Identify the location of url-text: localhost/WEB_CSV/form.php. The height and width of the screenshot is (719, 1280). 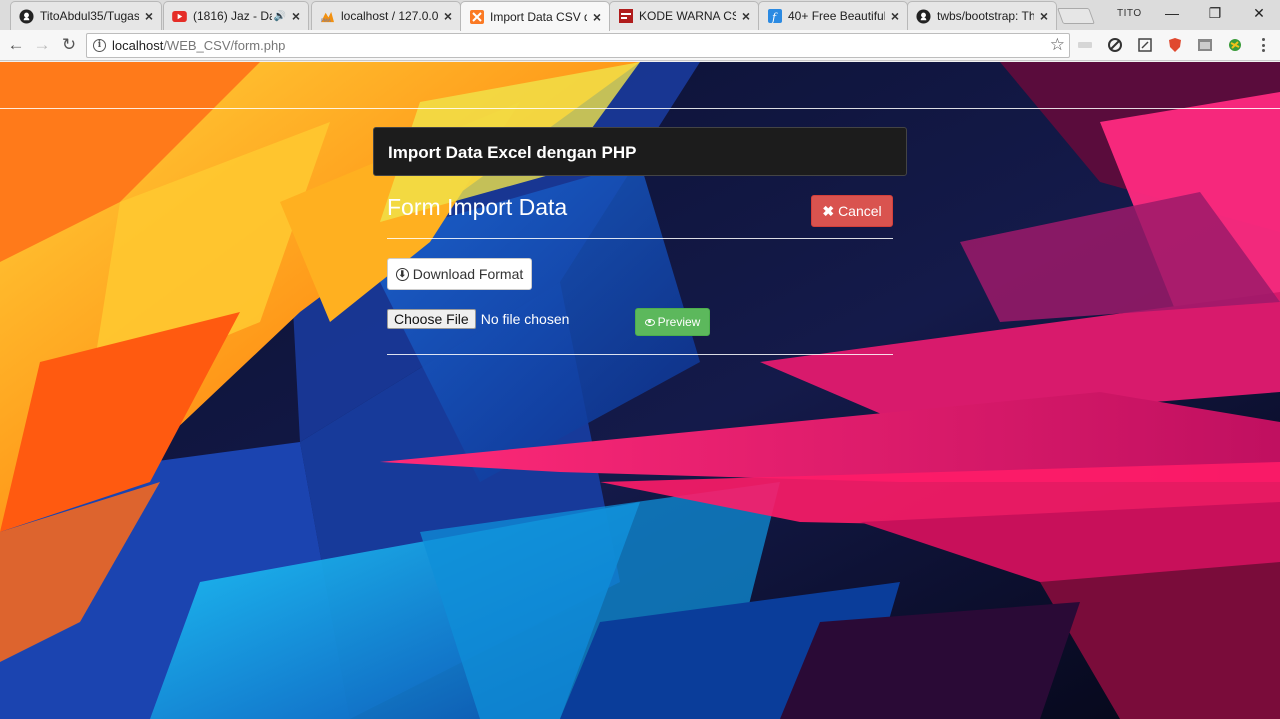
(199, 45).